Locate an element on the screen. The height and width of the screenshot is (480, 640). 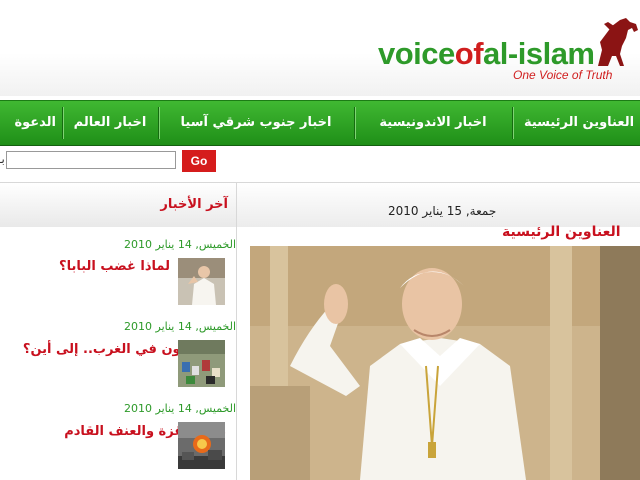
search-label: بـ is located at coordinates (2, 159).